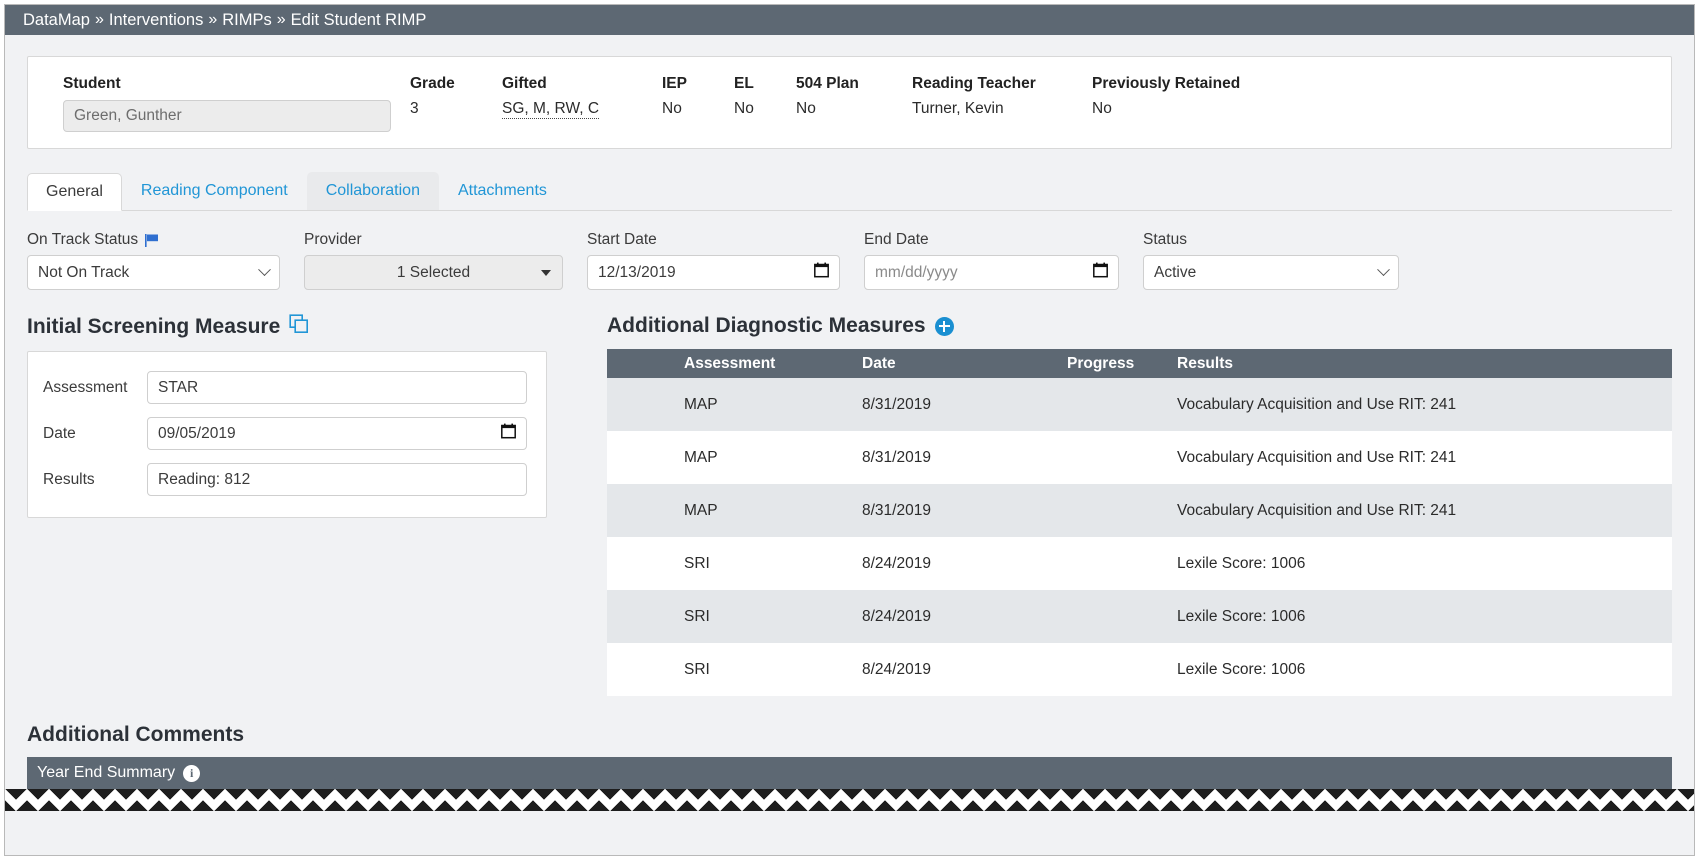 This screenshot has height=860, width=1699. Describe the element at coordinates (372, 191) in the screenshot. I see `tab-collaboration: Collaboration` at that location.